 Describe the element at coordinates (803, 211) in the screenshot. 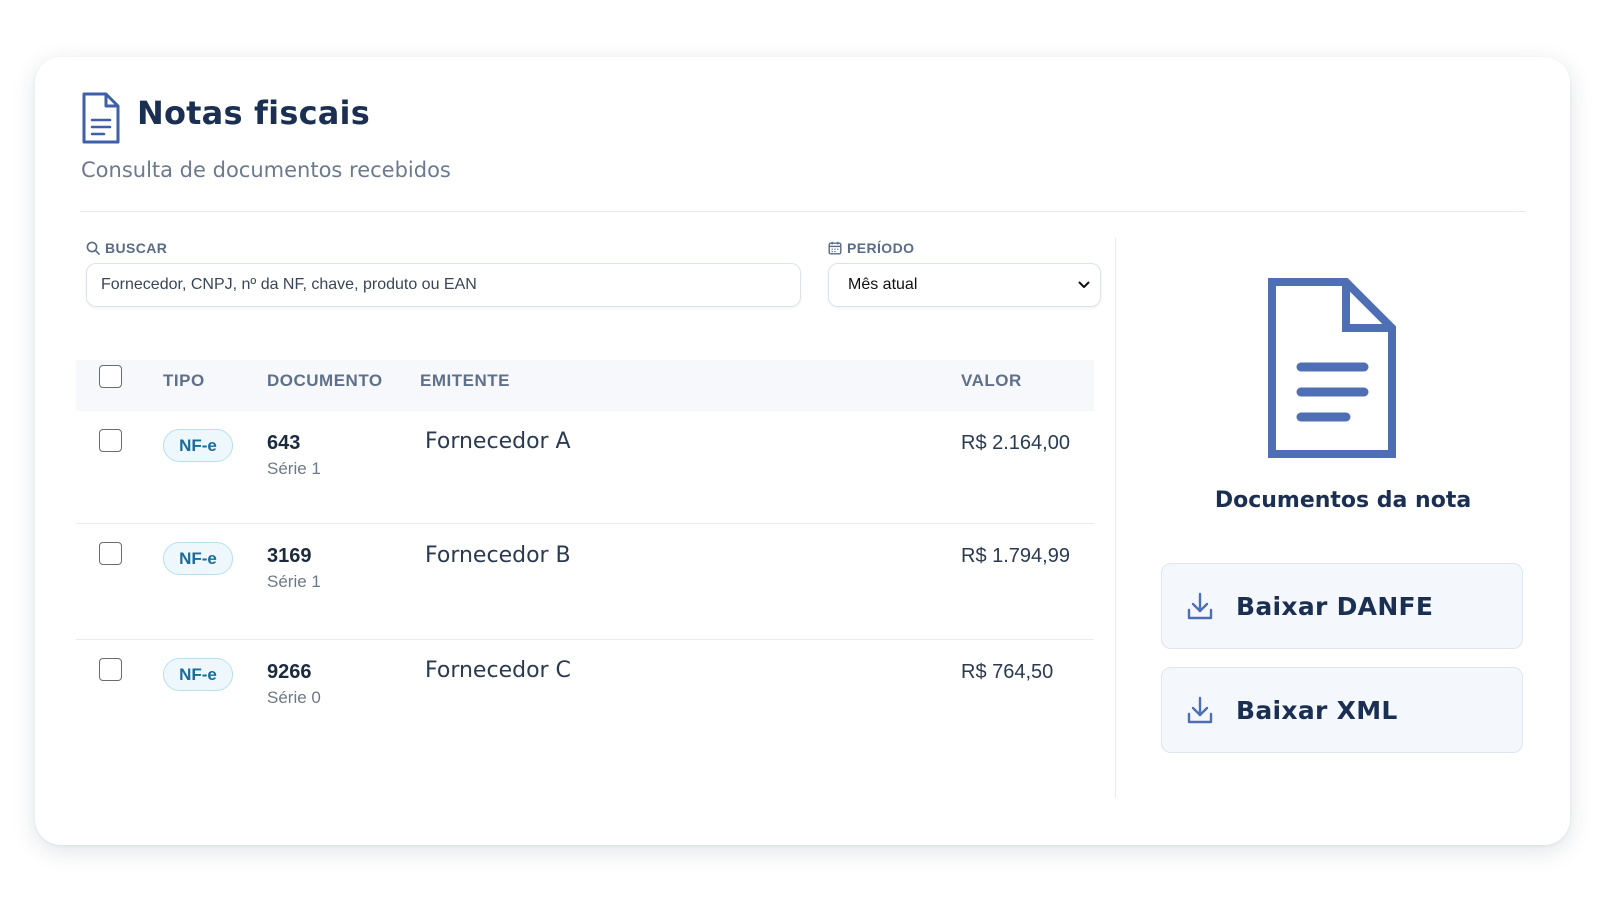

I see `header-divider` at that location.